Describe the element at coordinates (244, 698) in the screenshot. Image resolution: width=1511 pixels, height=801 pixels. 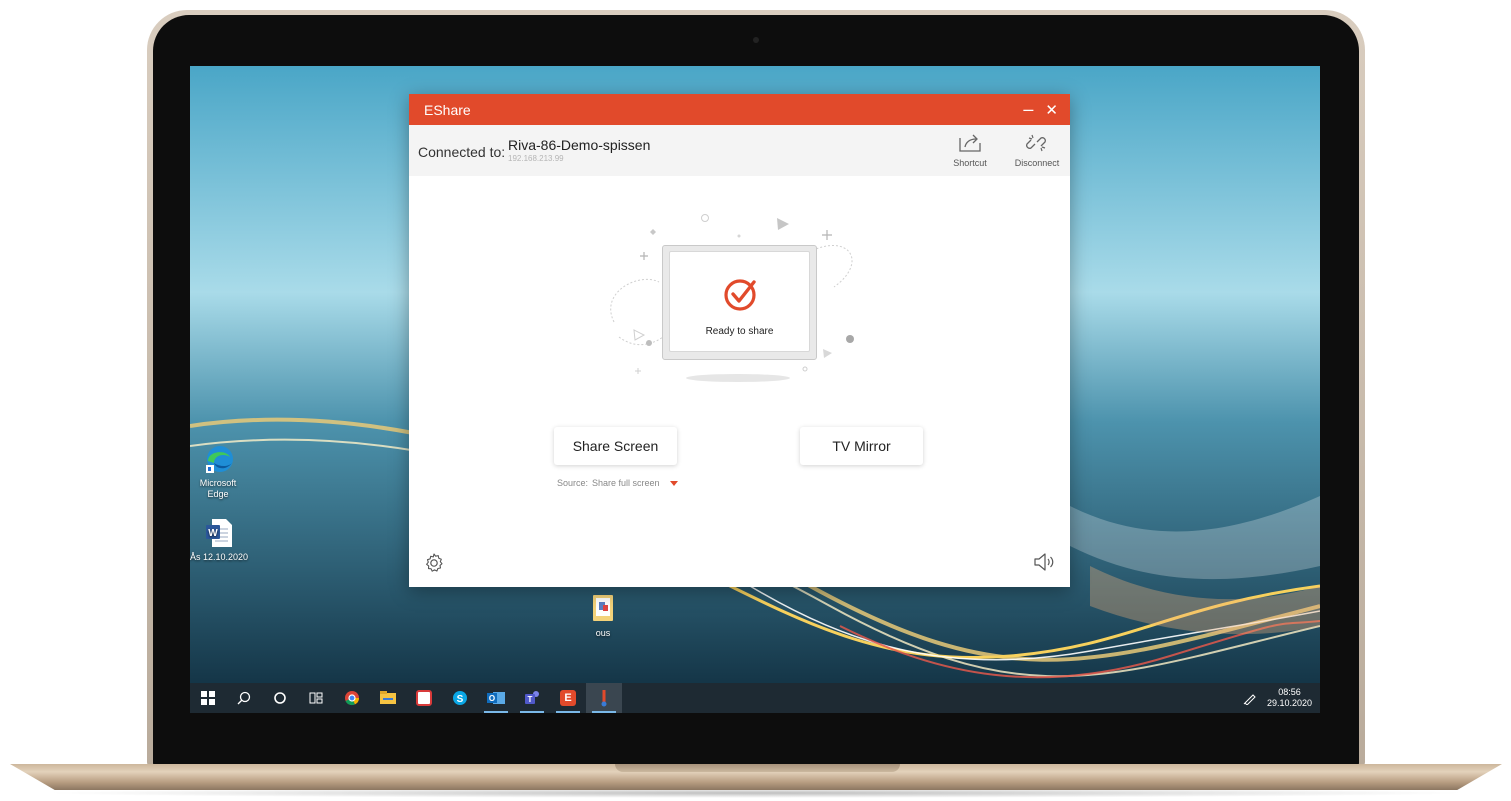
I see `search-icon` at that location.